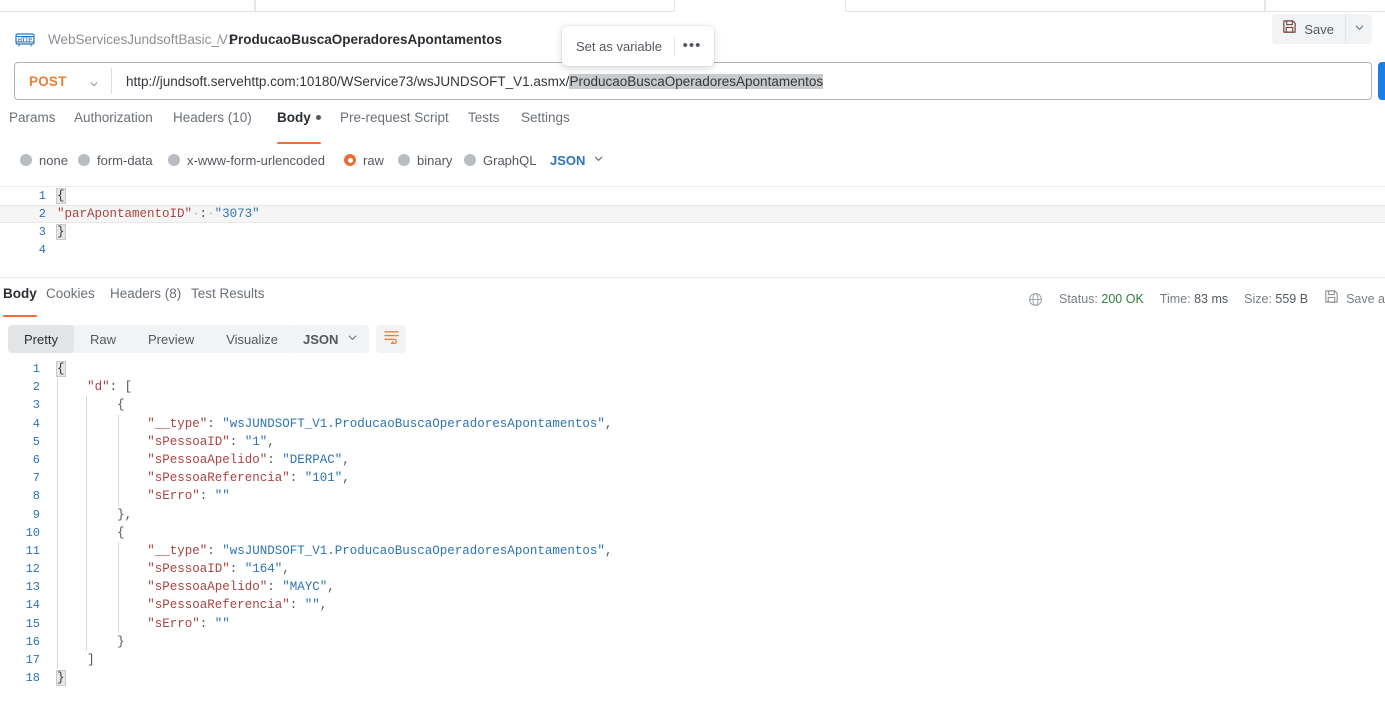 The width and height of the screenshot is (1385, 725). What do you see at coordinates (61, 232) in the screenshot?
I see `code-token: }` at bounding box center [61, 232].